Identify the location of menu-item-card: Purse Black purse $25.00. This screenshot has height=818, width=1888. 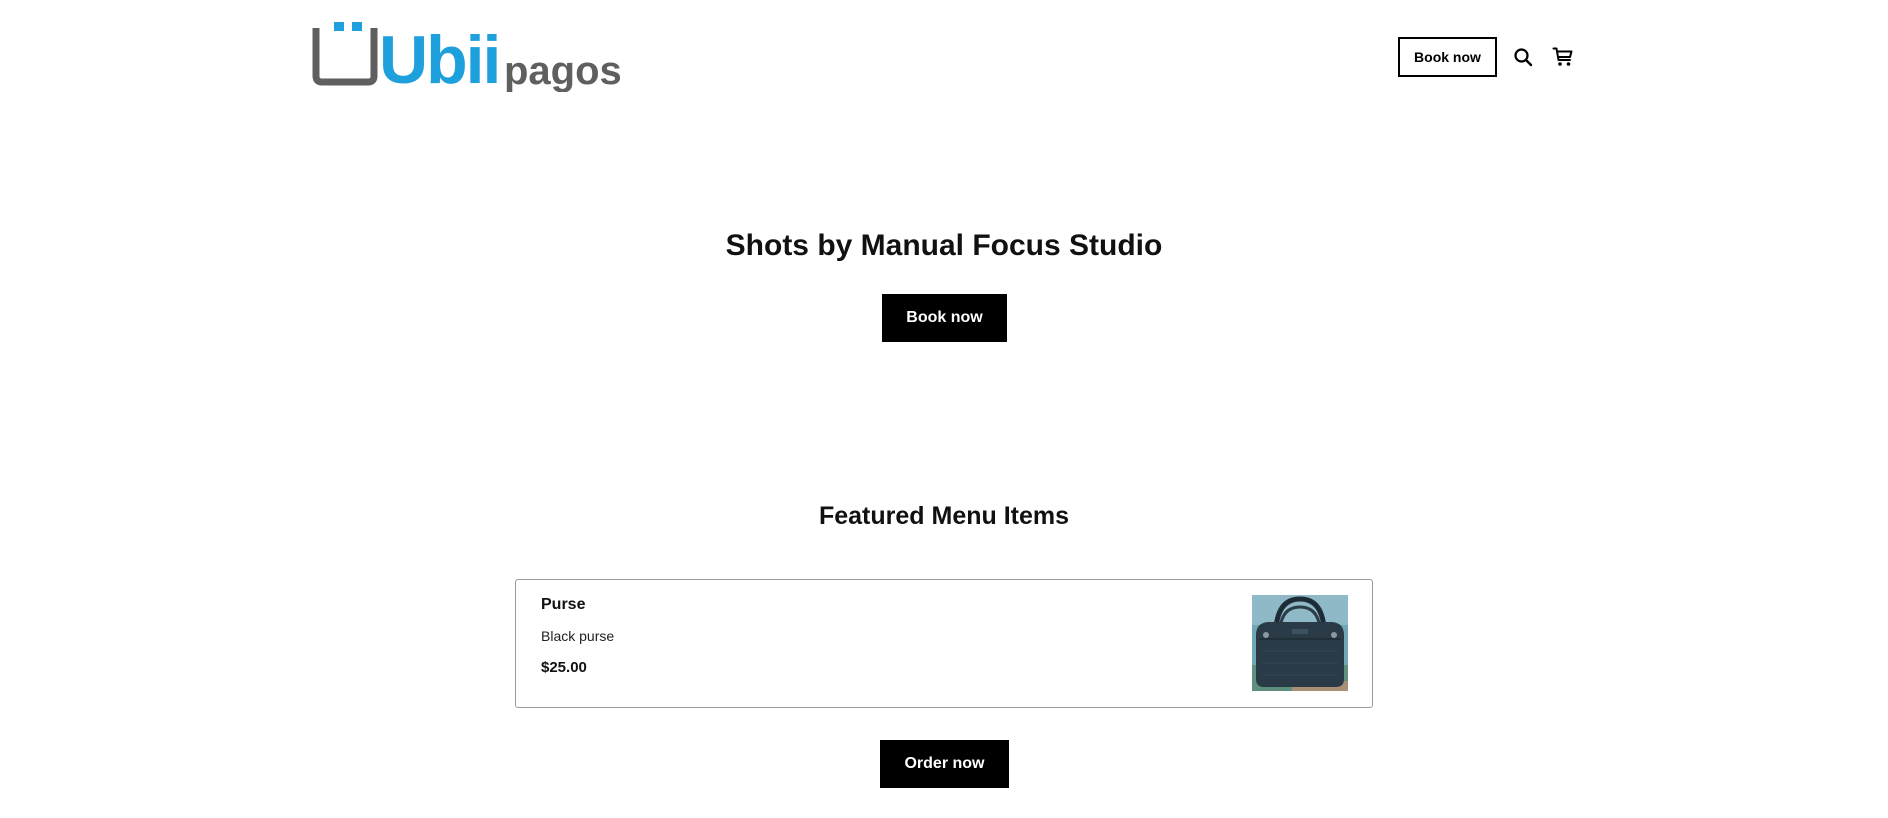
(944, 643).